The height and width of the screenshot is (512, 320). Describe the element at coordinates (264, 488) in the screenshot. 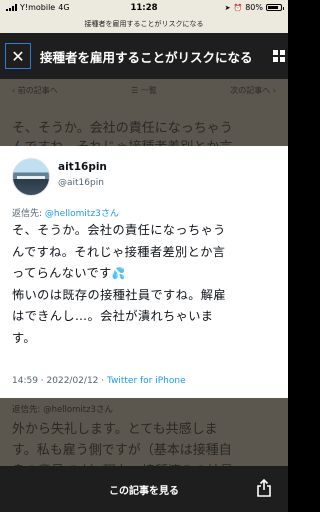

I see `share-icon` at that location.